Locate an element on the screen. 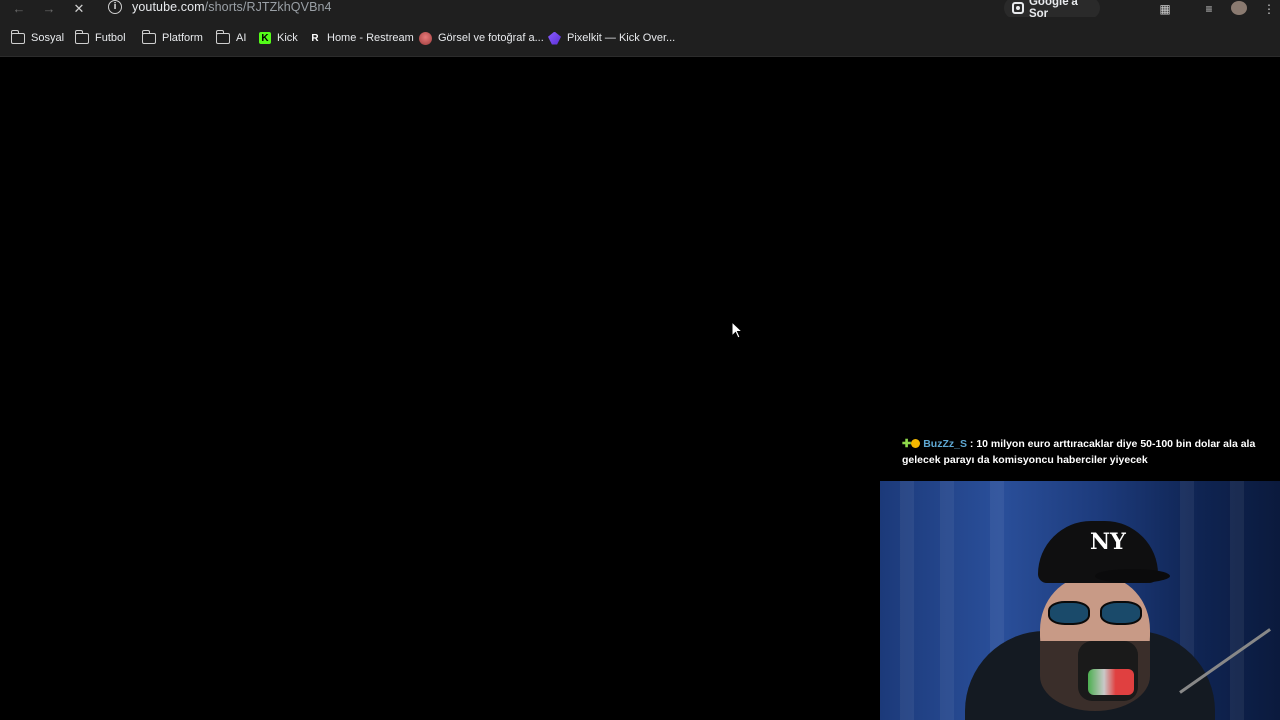  coin-badge-icon is located at coordinates (916, 443).